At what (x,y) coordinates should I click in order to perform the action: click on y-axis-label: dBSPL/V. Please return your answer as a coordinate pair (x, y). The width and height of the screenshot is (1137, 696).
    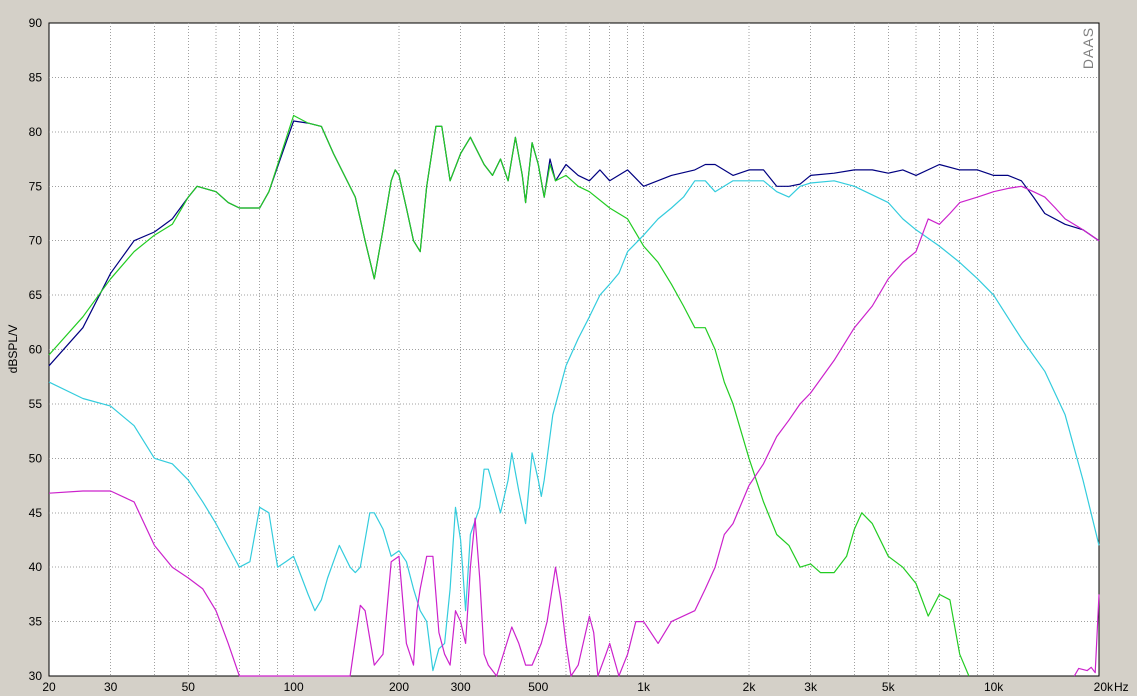
    Looking at the image, I should click on (13, 349).